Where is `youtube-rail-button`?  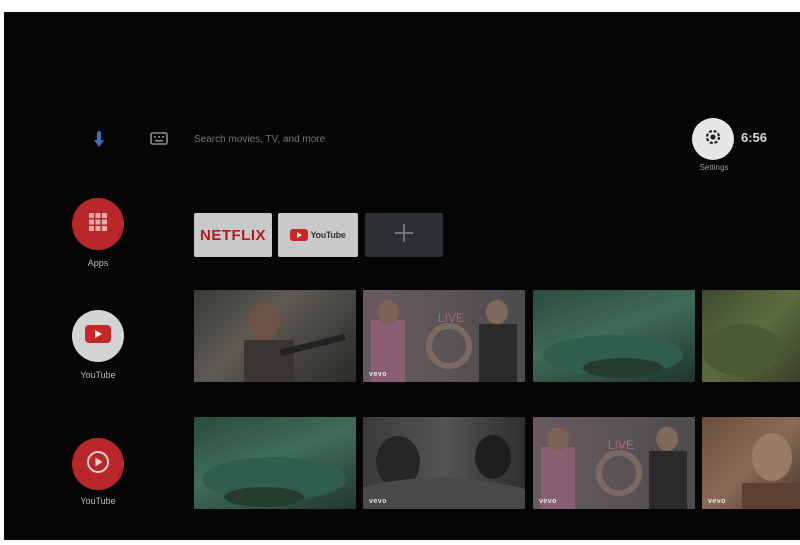
youtube-rail-button is located at coordinates (98, 336).